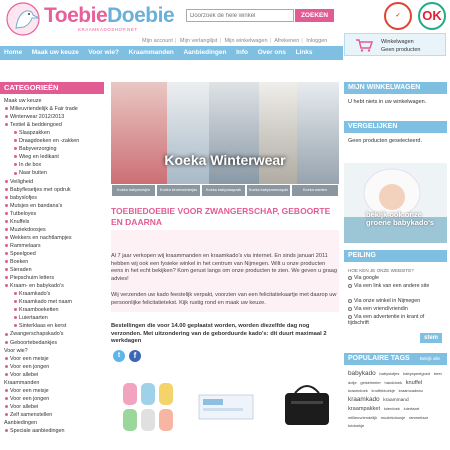  I want to click on category-item: Slaapzakken, so click(32, 133).